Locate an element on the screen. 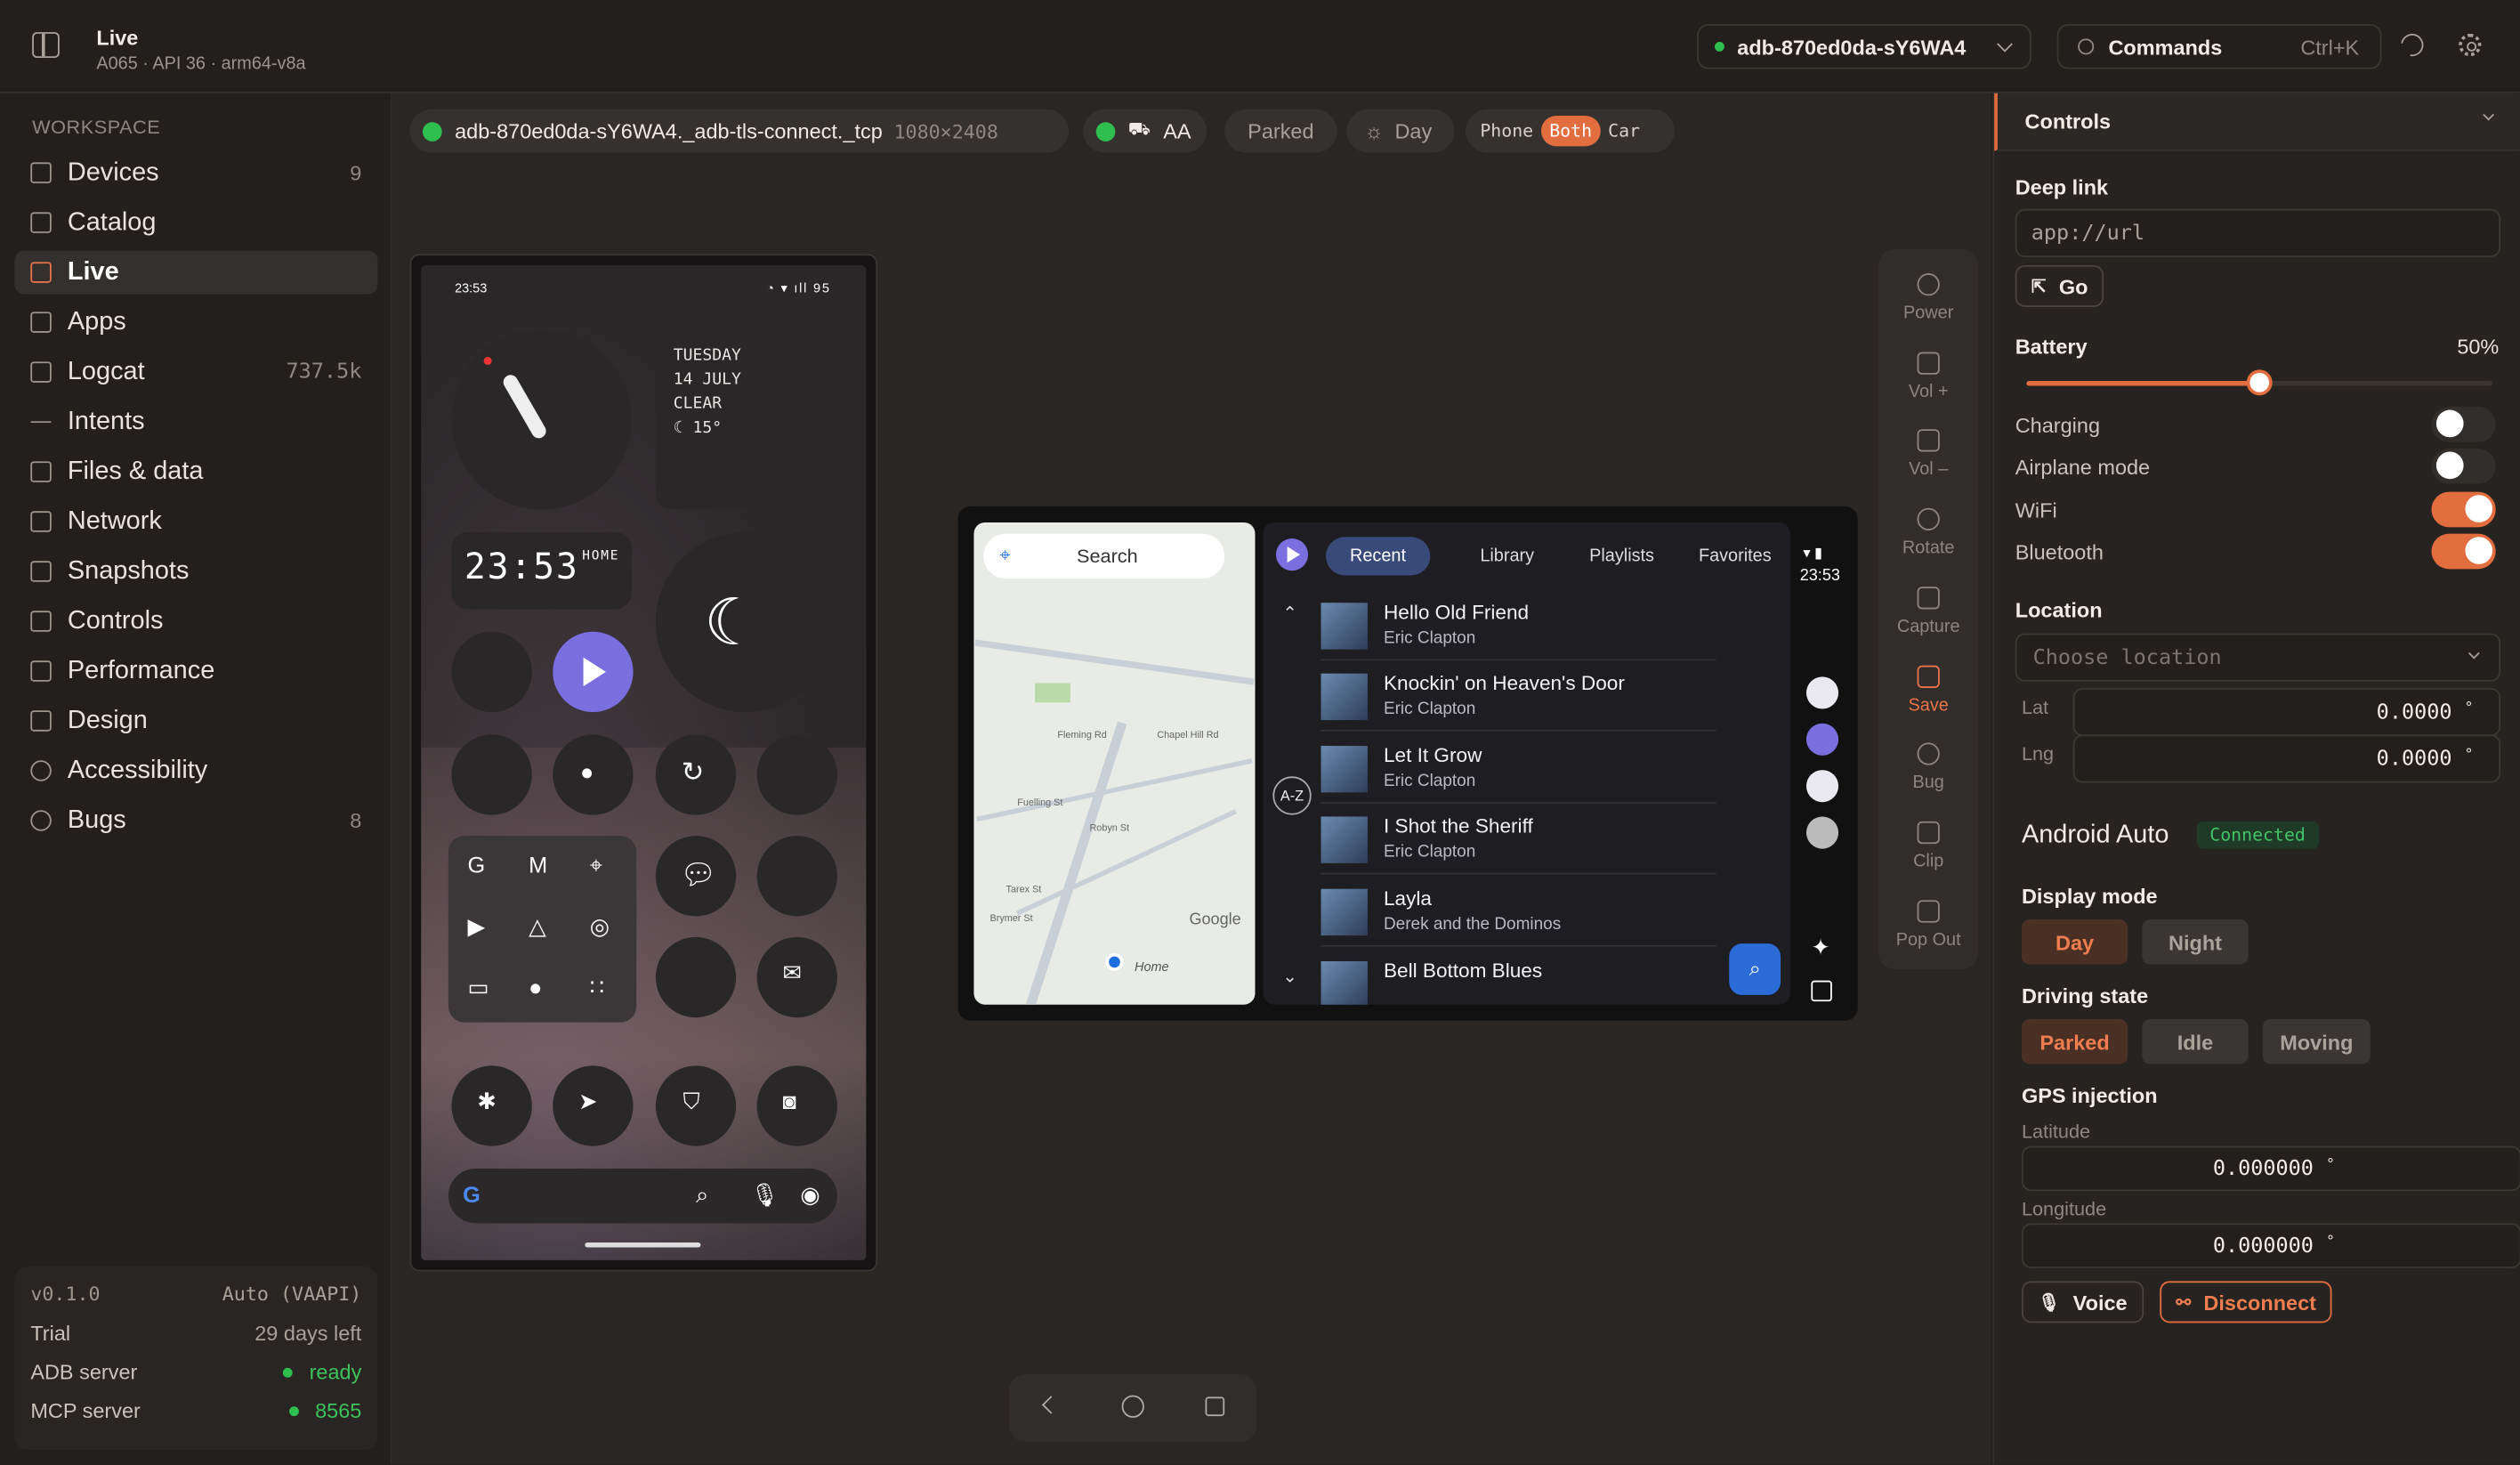 This screenshot has width=2520, height=1465. az-button: A-Z is located at coordinates (1292, 795).